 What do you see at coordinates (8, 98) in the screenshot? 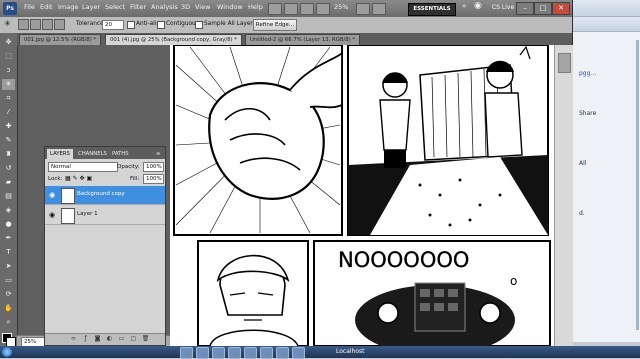
I see `crop-tool-icon: ⌗` at bounding box center [8, 98].